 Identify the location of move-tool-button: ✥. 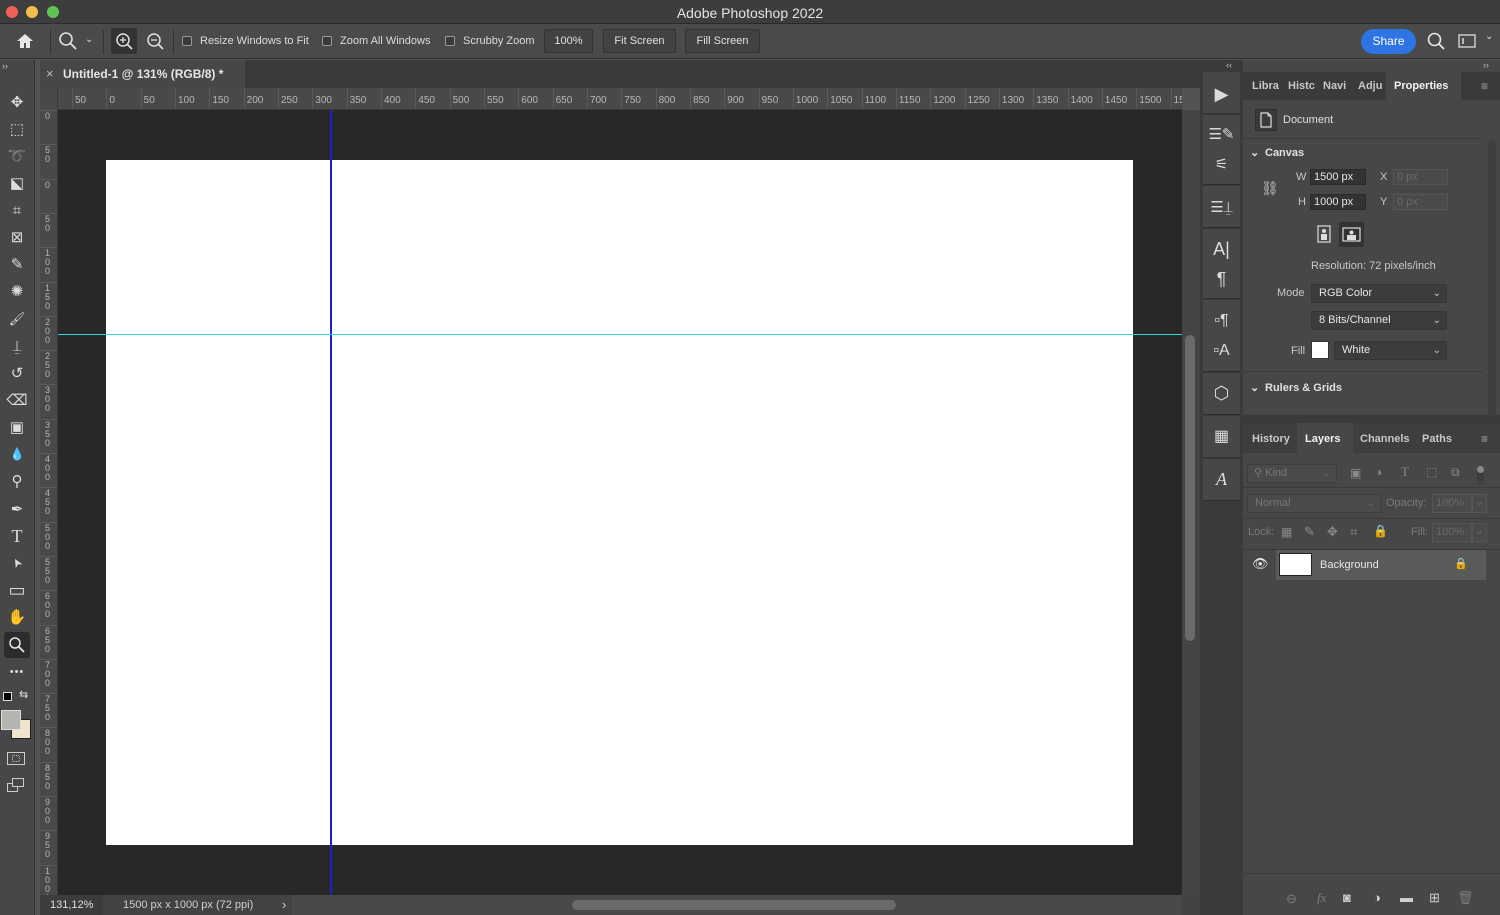
(17, 102).